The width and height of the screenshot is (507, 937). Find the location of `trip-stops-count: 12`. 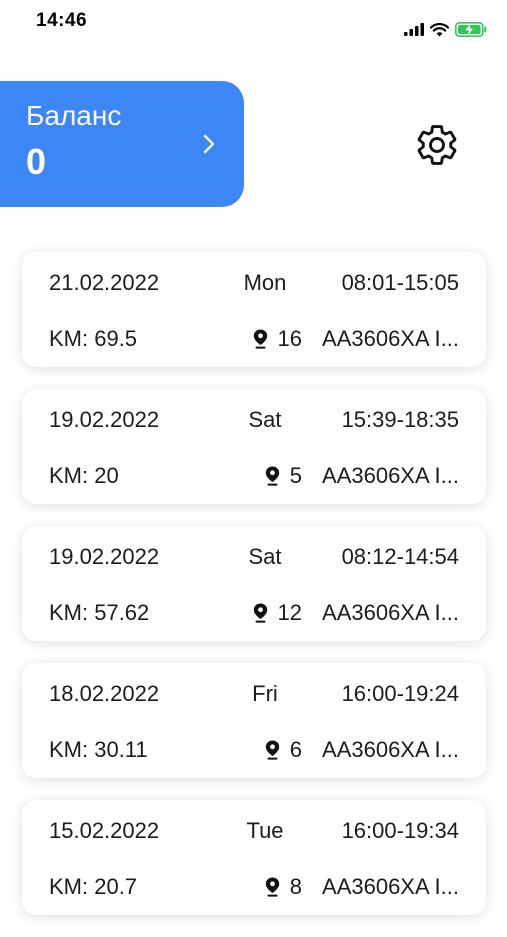

trip-stops-count: 12 is located at coordinates (289, 612).